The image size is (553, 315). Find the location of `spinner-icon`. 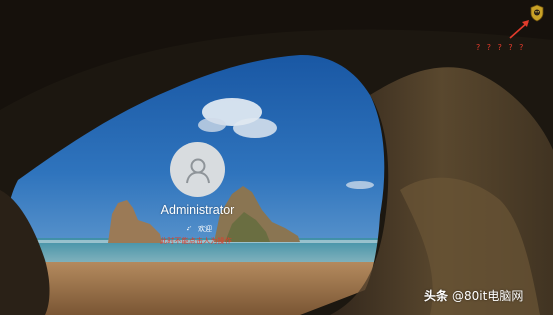

spinner-icon is located at coordinates (189, 227).